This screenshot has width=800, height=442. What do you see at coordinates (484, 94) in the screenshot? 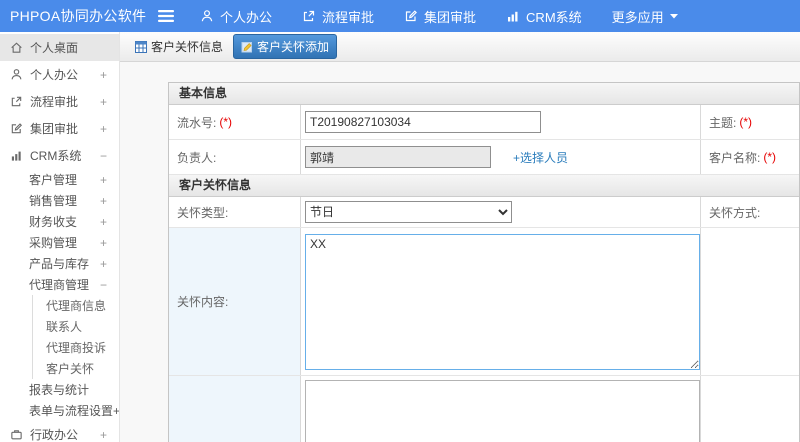
I see `section-header-basic-info: 基本信息` at bounding box center [484, 94].